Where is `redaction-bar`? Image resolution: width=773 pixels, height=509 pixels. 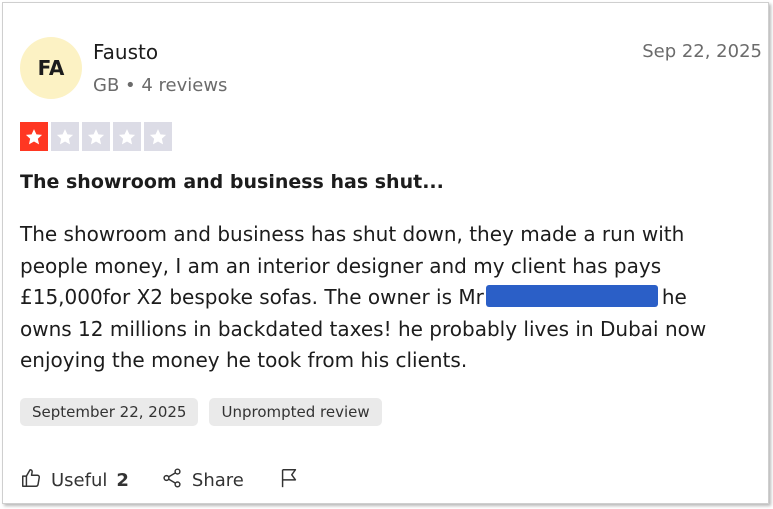 redaction-bar is located at coordinates (571, 296).